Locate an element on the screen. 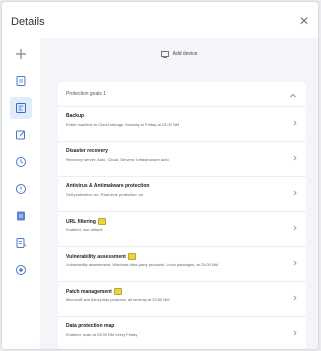  item-description: Enabled, scan at 23:00 NM every Friday is located at coordinates (102, 334).